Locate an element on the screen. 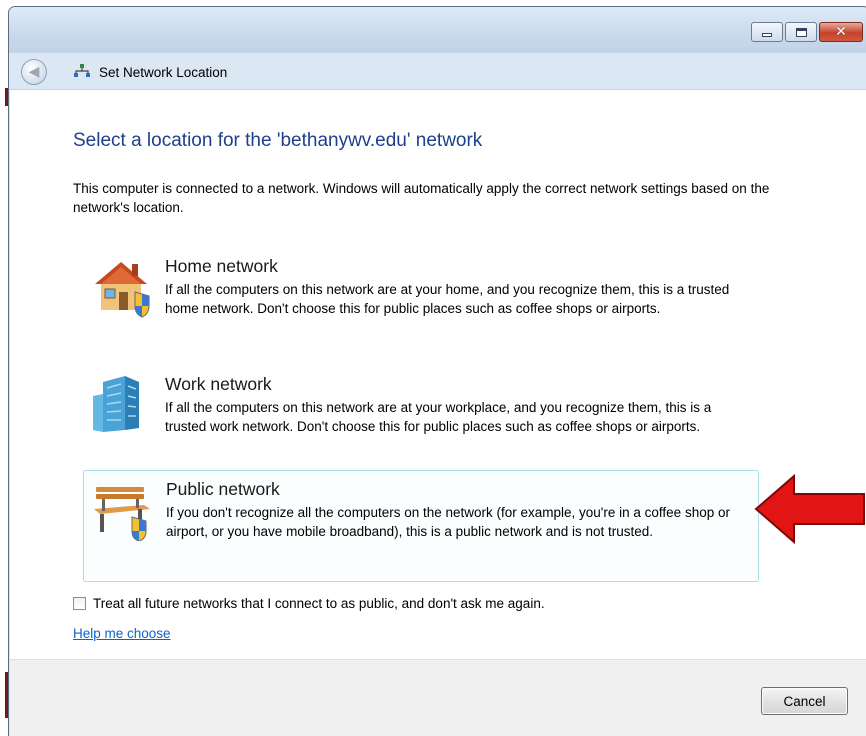 This screenshot has width=866, height=736. minimize-icon is located at coordinates (767, 35).